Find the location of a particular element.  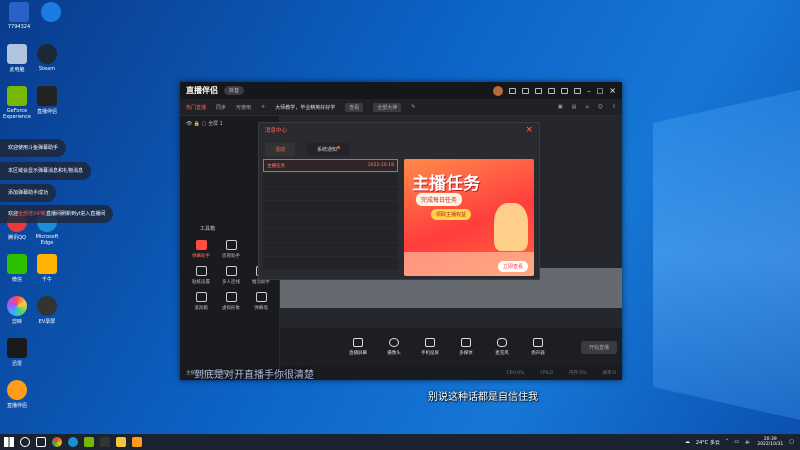

network-icon: ▭ is located at coordinates (736, 442).